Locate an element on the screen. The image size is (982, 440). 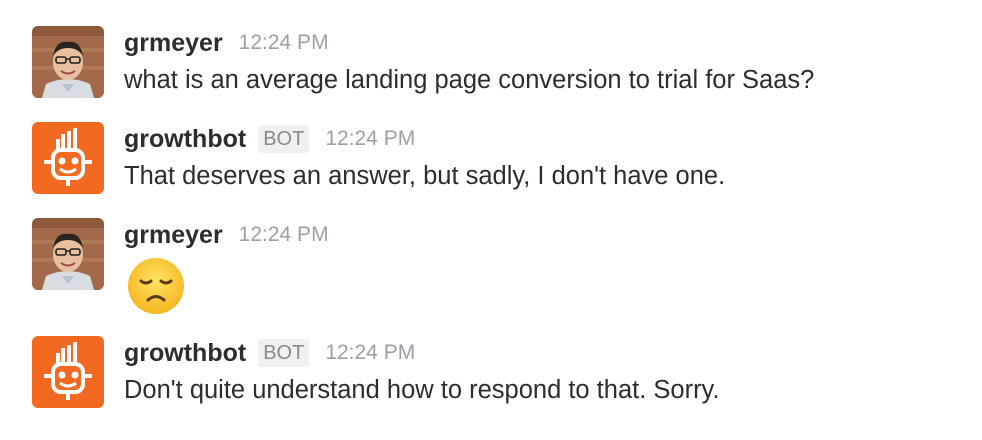
disappointed-face-icon is located at coordinates (156, 286).